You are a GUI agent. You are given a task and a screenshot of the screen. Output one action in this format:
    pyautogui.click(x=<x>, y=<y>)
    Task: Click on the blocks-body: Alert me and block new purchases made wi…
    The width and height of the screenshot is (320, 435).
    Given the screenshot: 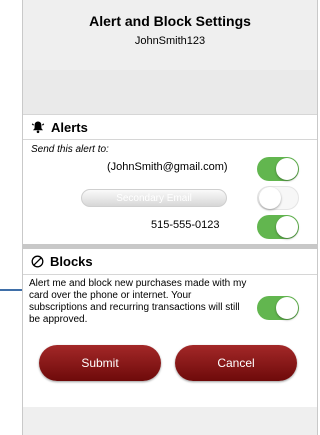 What is the action you would take?
    pyautogui.click(x=170, y=310)
    